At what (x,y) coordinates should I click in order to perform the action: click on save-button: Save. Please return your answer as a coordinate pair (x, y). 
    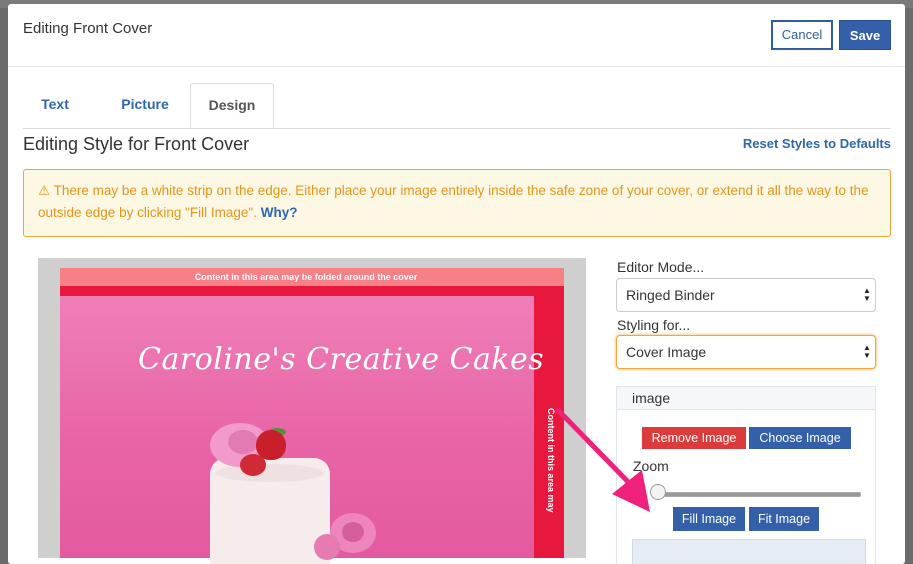
    Looking at the image, I should click on (865, 35).